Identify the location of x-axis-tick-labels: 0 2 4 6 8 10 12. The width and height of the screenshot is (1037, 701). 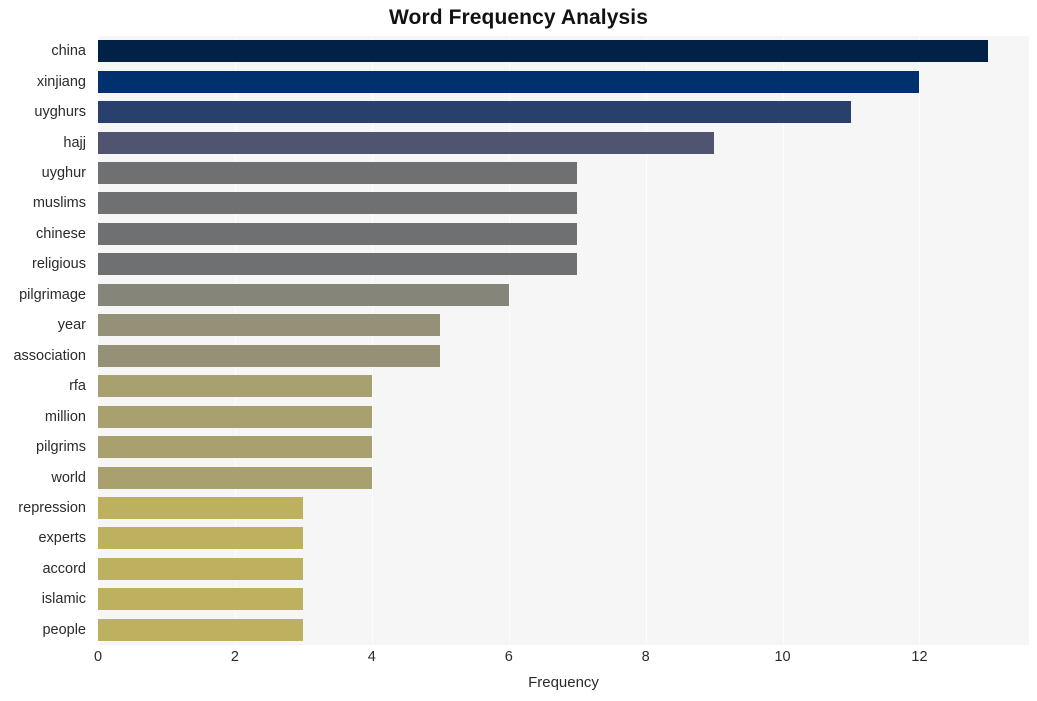
(518, 660).